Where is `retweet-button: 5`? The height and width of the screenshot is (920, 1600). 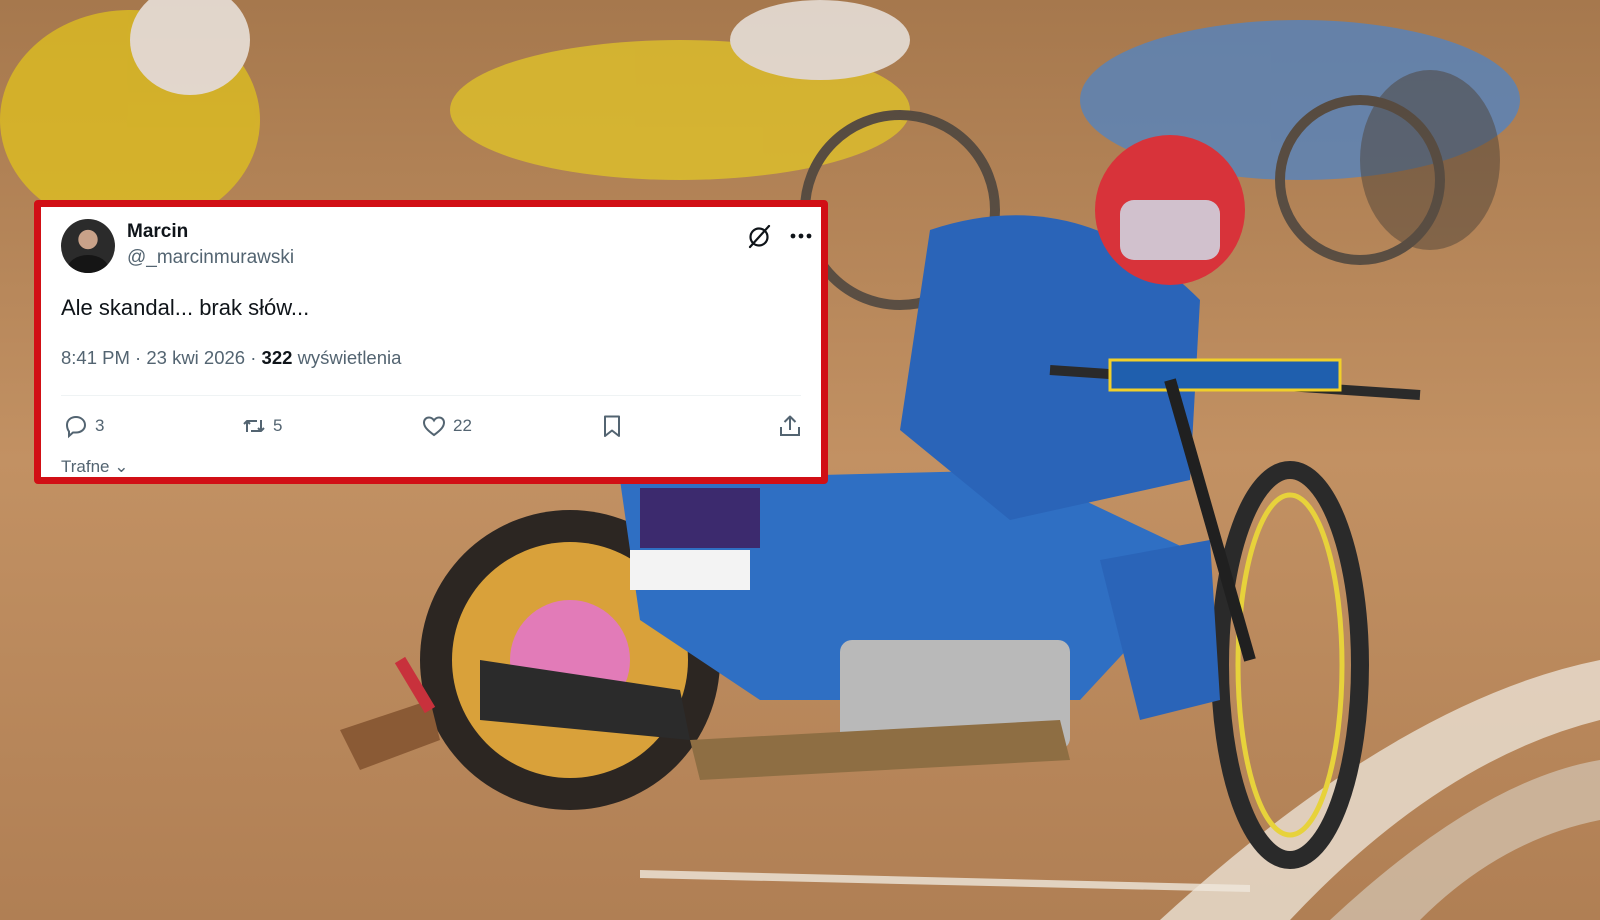 retweet-button: 5 is located at coordinates (261, 426).